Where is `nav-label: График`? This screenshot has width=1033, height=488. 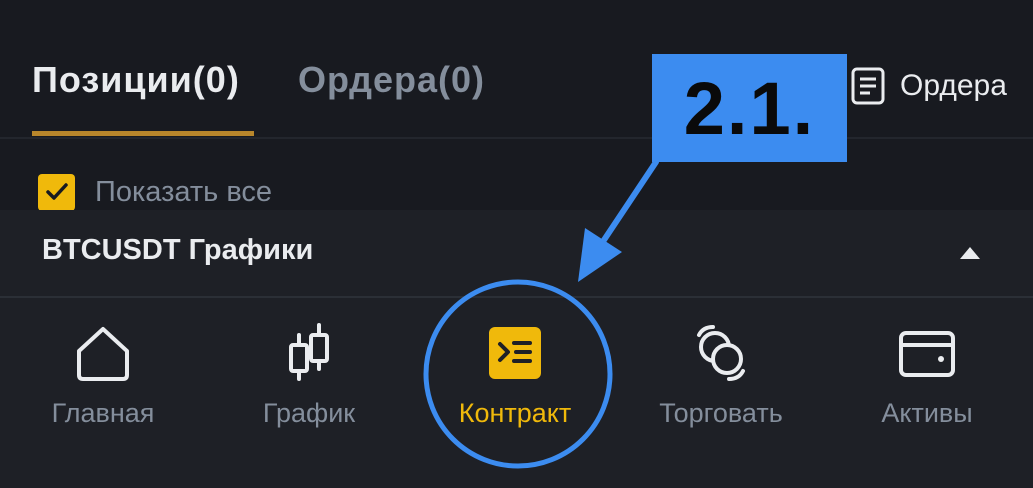 nav-label: График is located at coordinates (309, 413).